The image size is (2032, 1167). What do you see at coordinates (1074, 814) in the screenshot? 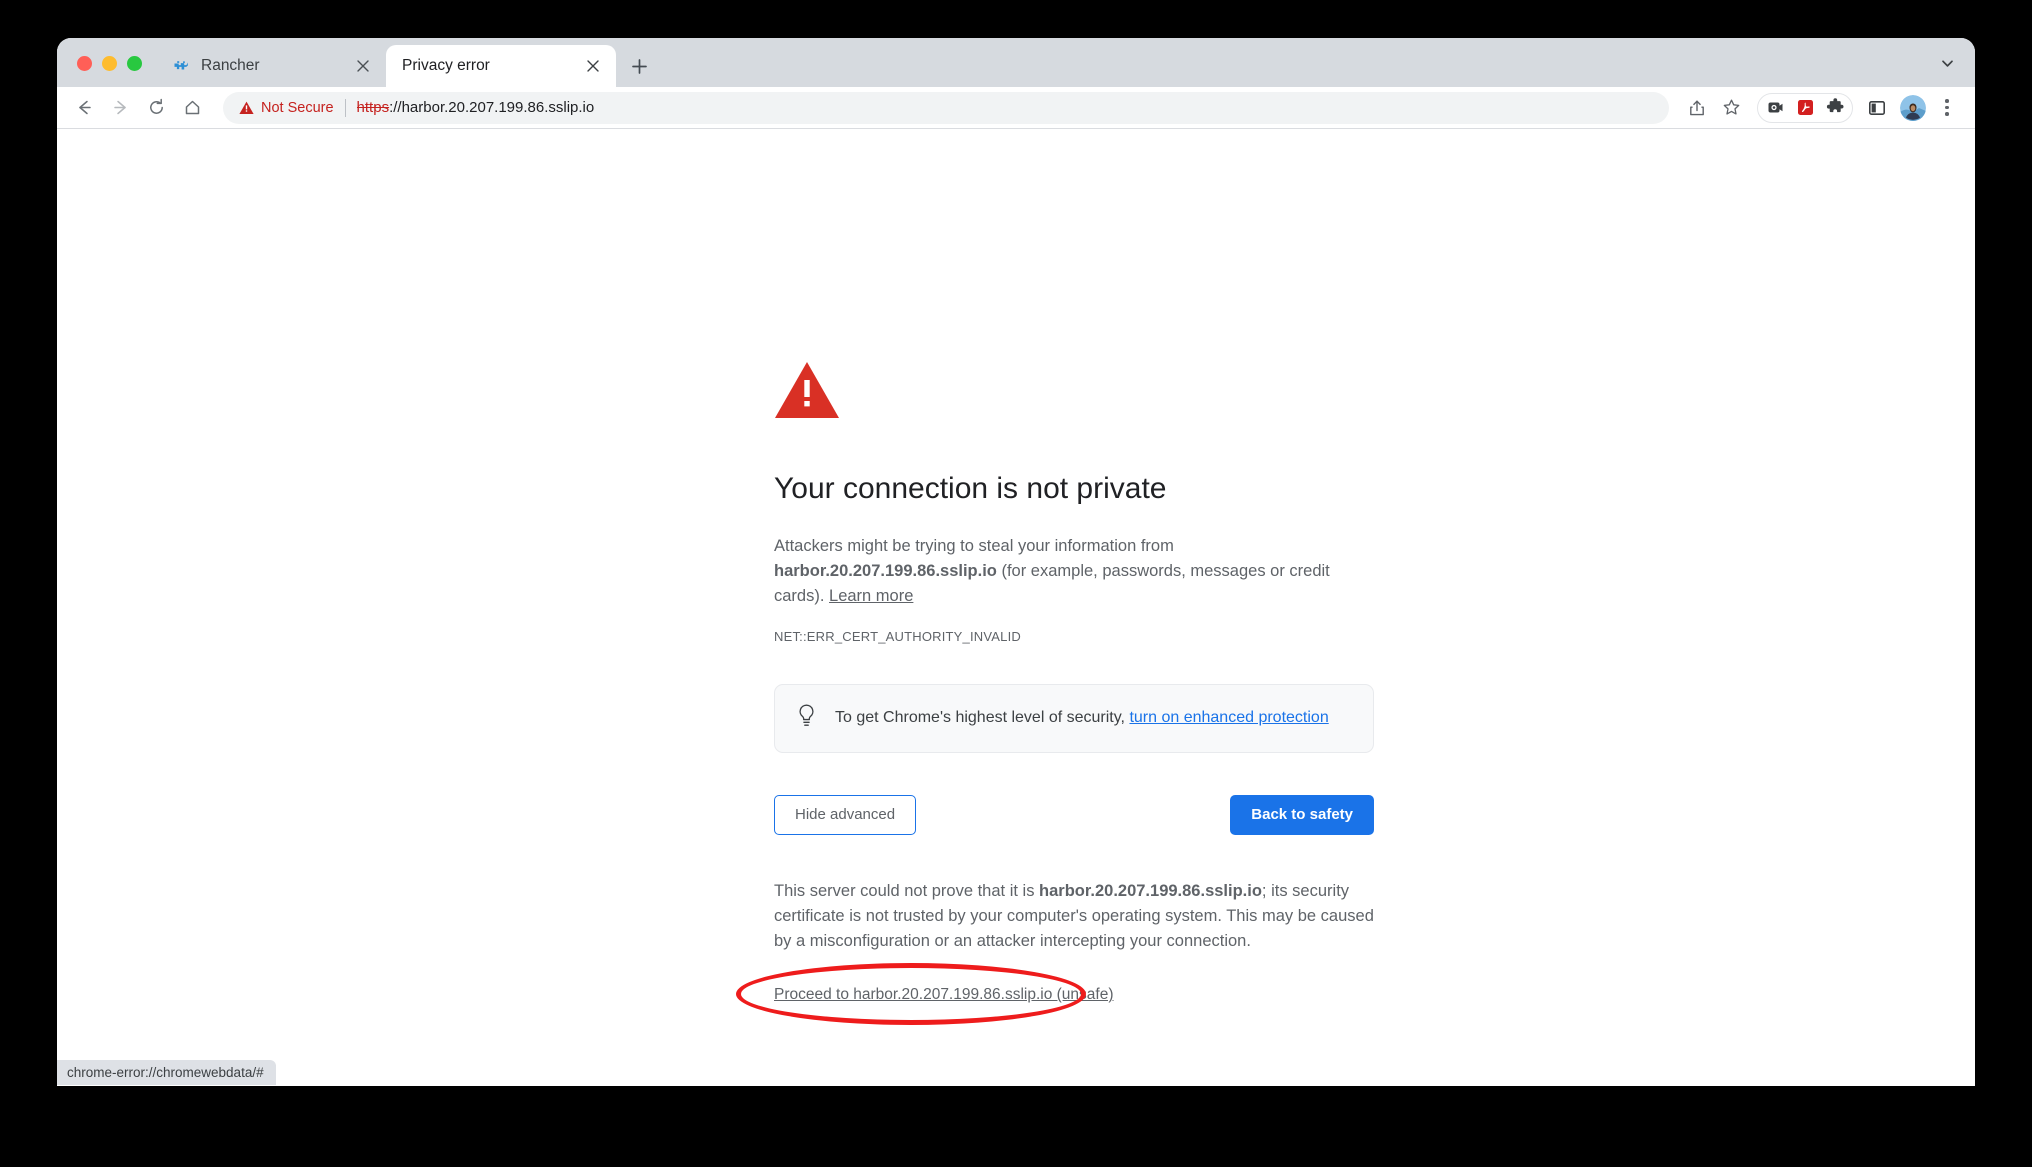
I see `interstitial-button-row: Hide advanced Back to safety` at bounding box center [1074, 814].